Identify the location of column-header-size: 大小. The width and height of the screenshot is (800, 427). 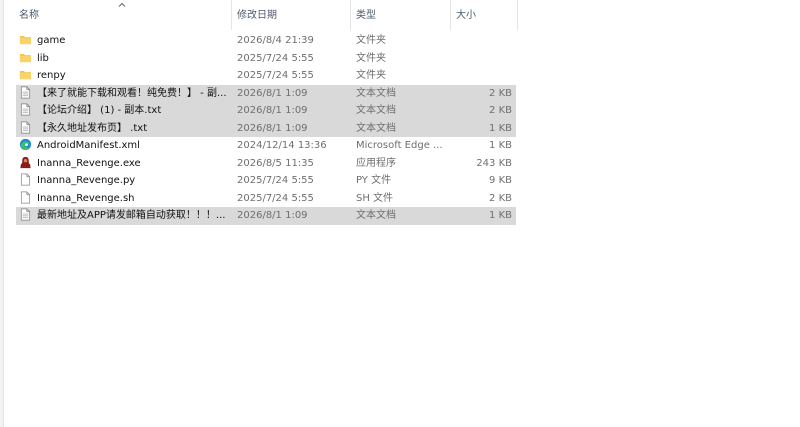
(484, 15).